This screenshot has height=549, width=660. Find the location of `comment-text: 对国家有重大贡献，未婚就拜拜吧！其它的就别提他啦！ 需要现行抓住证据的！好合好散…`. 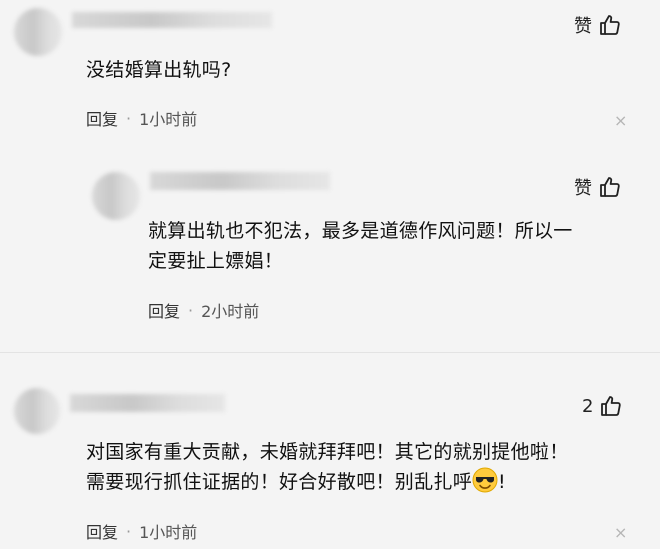

comment-text: 对国家有重大贡献，未婚就拜拜吧！其它的就别提他啦！ 需要现行抓住证据的！好合好散… is located at coordinates (327, 467).